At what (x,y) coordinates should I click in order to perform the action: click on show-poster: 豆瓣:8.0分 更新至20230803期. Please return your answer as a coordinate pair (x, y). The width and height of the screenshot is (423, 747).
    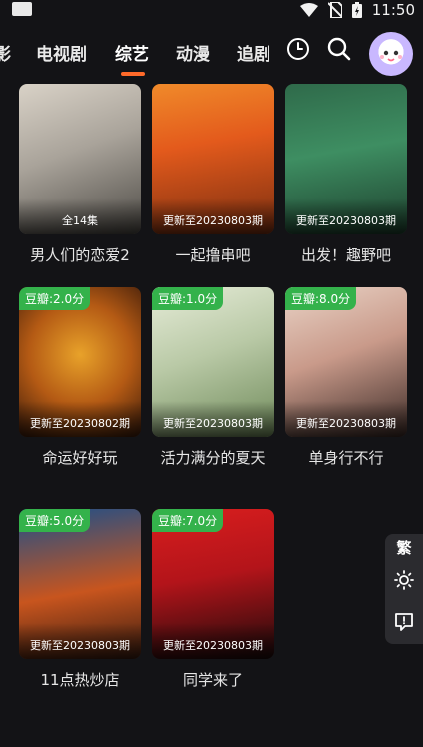
    Looking at the image, I should click on (346, 362).